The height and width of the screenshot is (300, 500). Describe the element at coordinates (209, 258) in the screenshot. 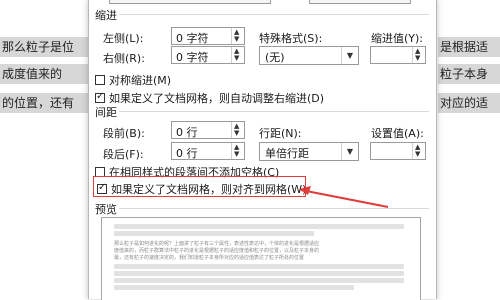

I see `preview-sample-text: 最，还有粒子的速度决定的，我们知道粒子本身所对应的适应值表达了粒子所处的位置` at that location.